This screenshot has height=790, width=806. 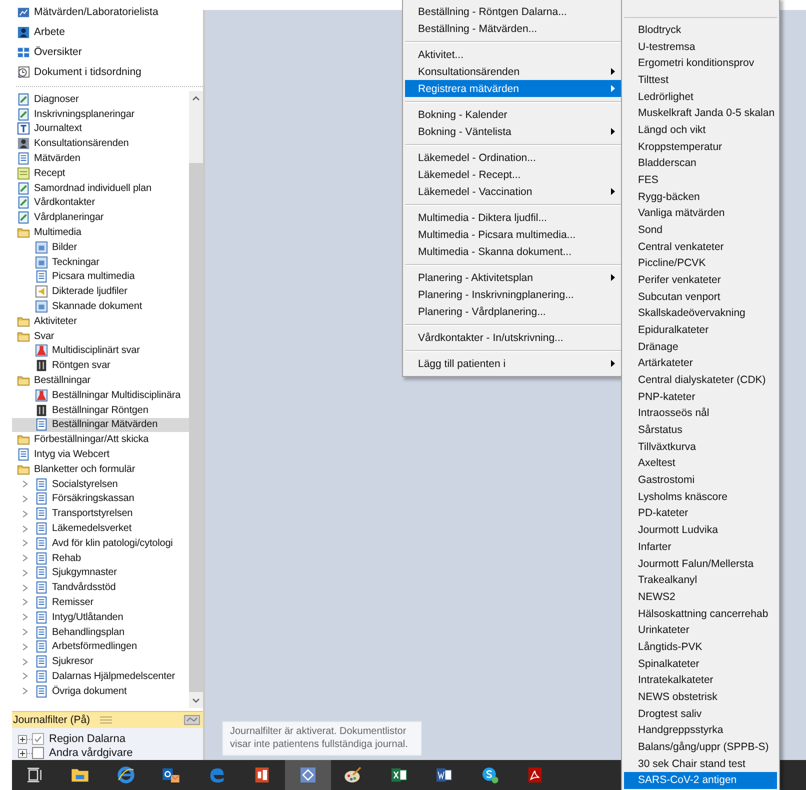 I want to click on menu-item: Central dialyskateter (CDK), so click(x=700, y=380).